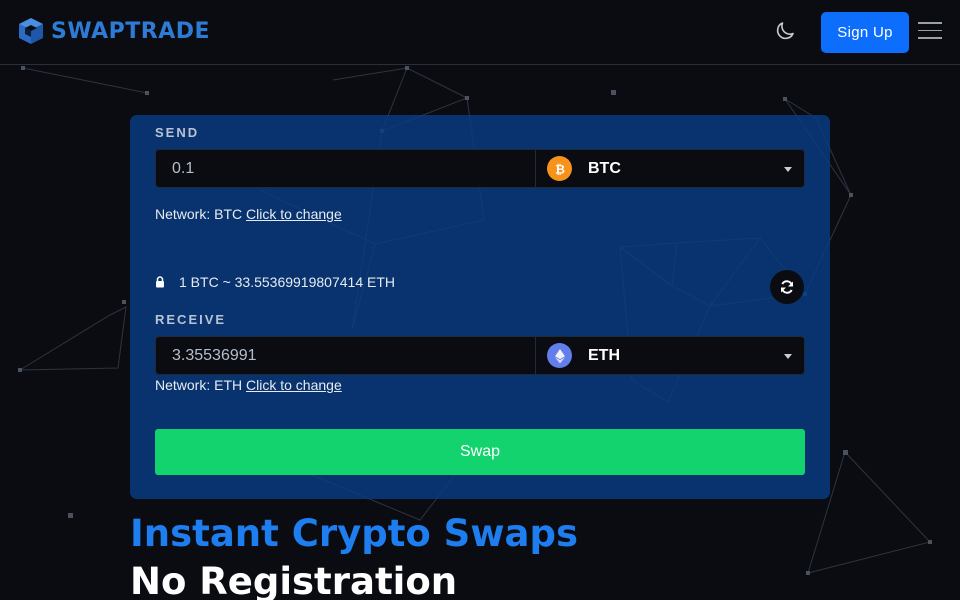 The image size is (960, 600). I want to click on brand-logo: SWAPTRADE, so click(113, 31).